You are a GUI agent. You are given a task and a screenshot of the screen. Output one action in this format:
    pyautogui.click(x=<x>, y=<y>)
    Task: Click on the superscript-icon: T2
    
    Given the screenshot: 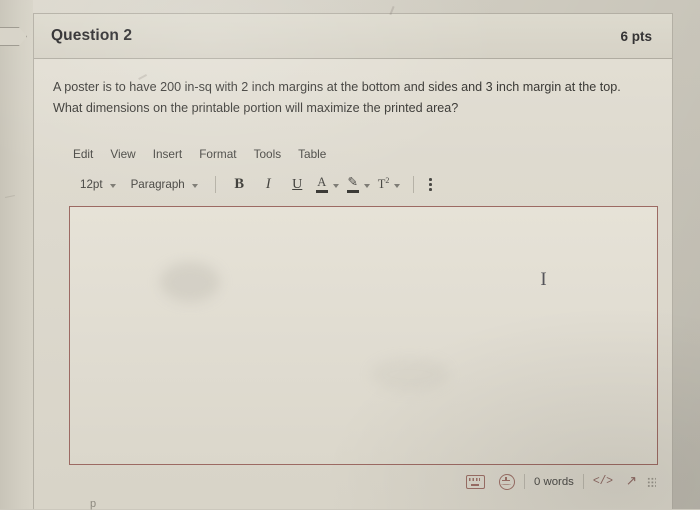 What is the action you would take?
    pyautogui.click(x=384, y=184)
    